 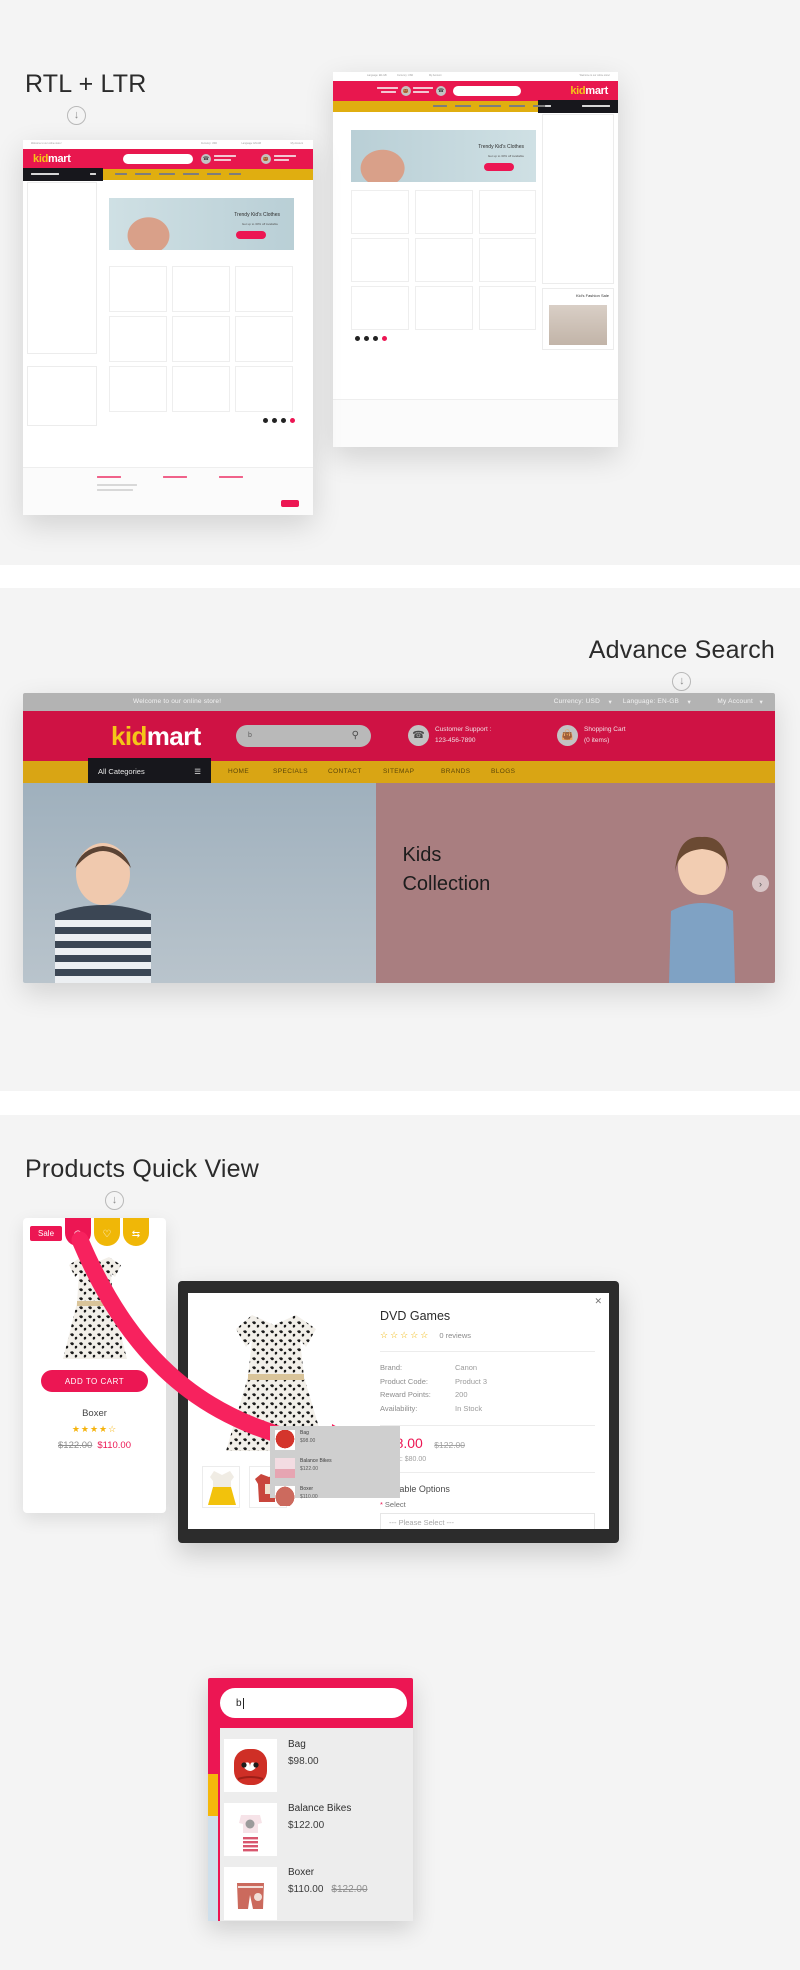 What do you see at coordinates (591, 735) in the screenshot?
I see `shopping-cart: 👜 Shopping Cart (0 items)` at bounding box center [591, 735].